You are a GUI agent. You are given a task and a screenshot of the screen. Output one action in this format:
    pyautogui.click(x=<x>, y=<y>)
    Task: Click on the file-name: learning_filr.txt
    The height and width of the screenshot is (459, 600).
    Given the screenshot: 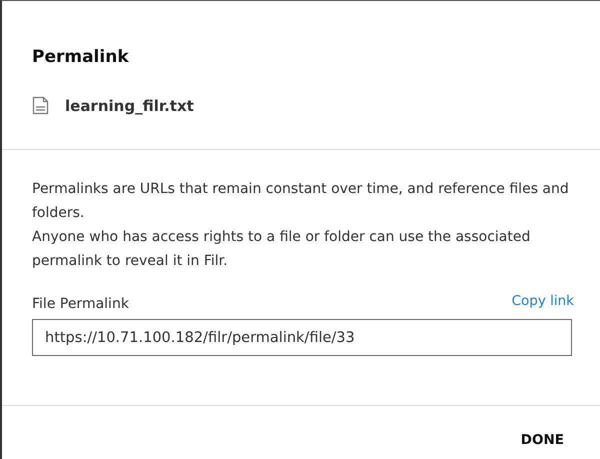 What is the action you would take?
    pyautogui.click(x=129, y=106)
    